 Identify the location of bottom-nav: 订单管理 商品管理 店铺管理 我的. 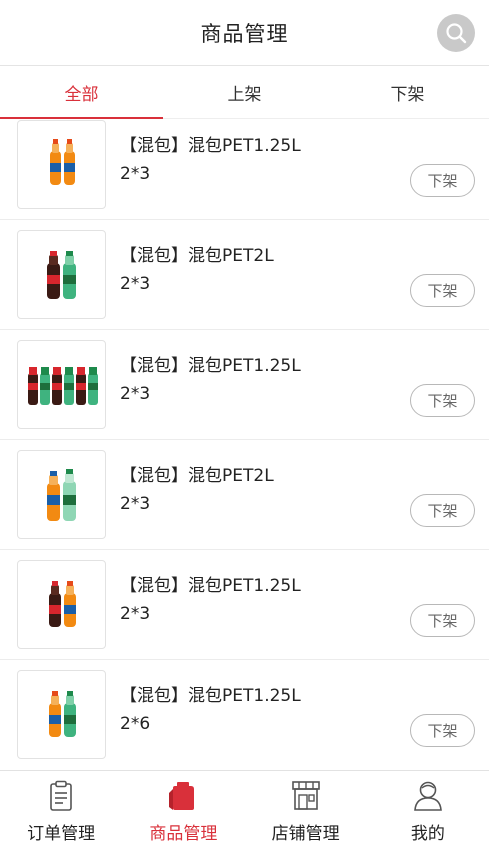
(244, 808).